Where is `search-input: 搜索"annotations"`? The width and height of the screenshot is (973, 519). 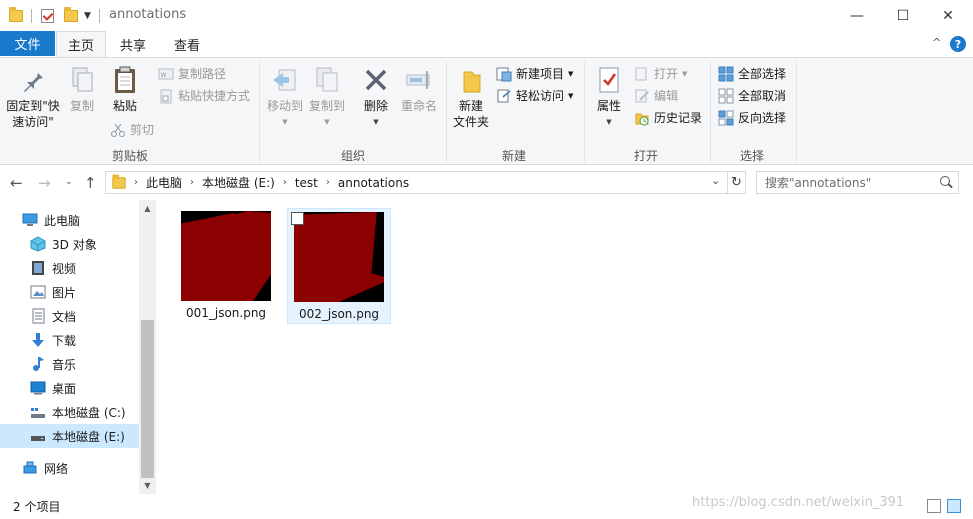
search-input: 搜索"annotations" is located at coordinates (857, 182).